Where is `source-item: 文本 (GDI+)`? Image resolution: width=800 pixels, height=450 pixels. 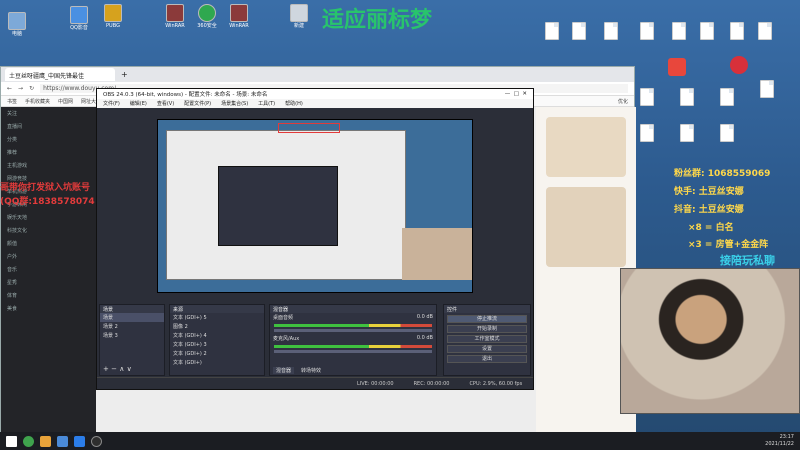
source-item: 文本 (GDI+) is located at coordinates (217, 362).